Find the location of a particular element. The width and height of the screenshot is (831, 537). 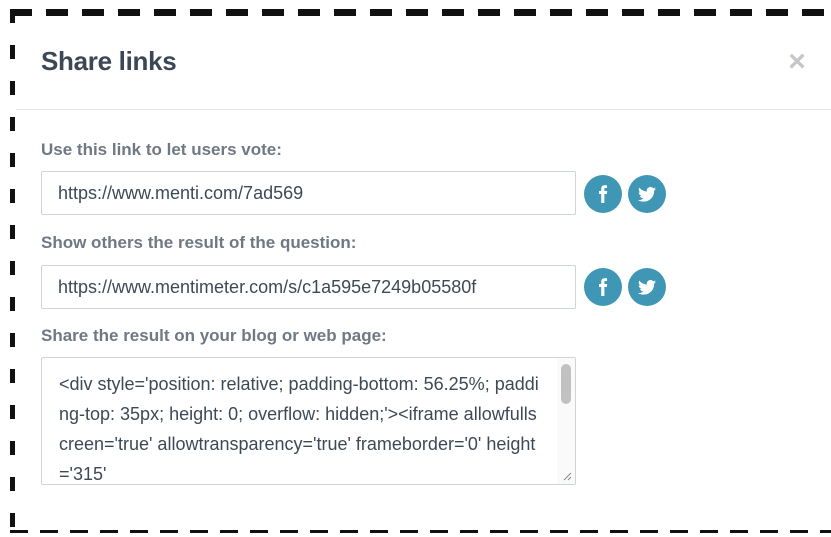

close-button: × is located at coordinates (797, 62).